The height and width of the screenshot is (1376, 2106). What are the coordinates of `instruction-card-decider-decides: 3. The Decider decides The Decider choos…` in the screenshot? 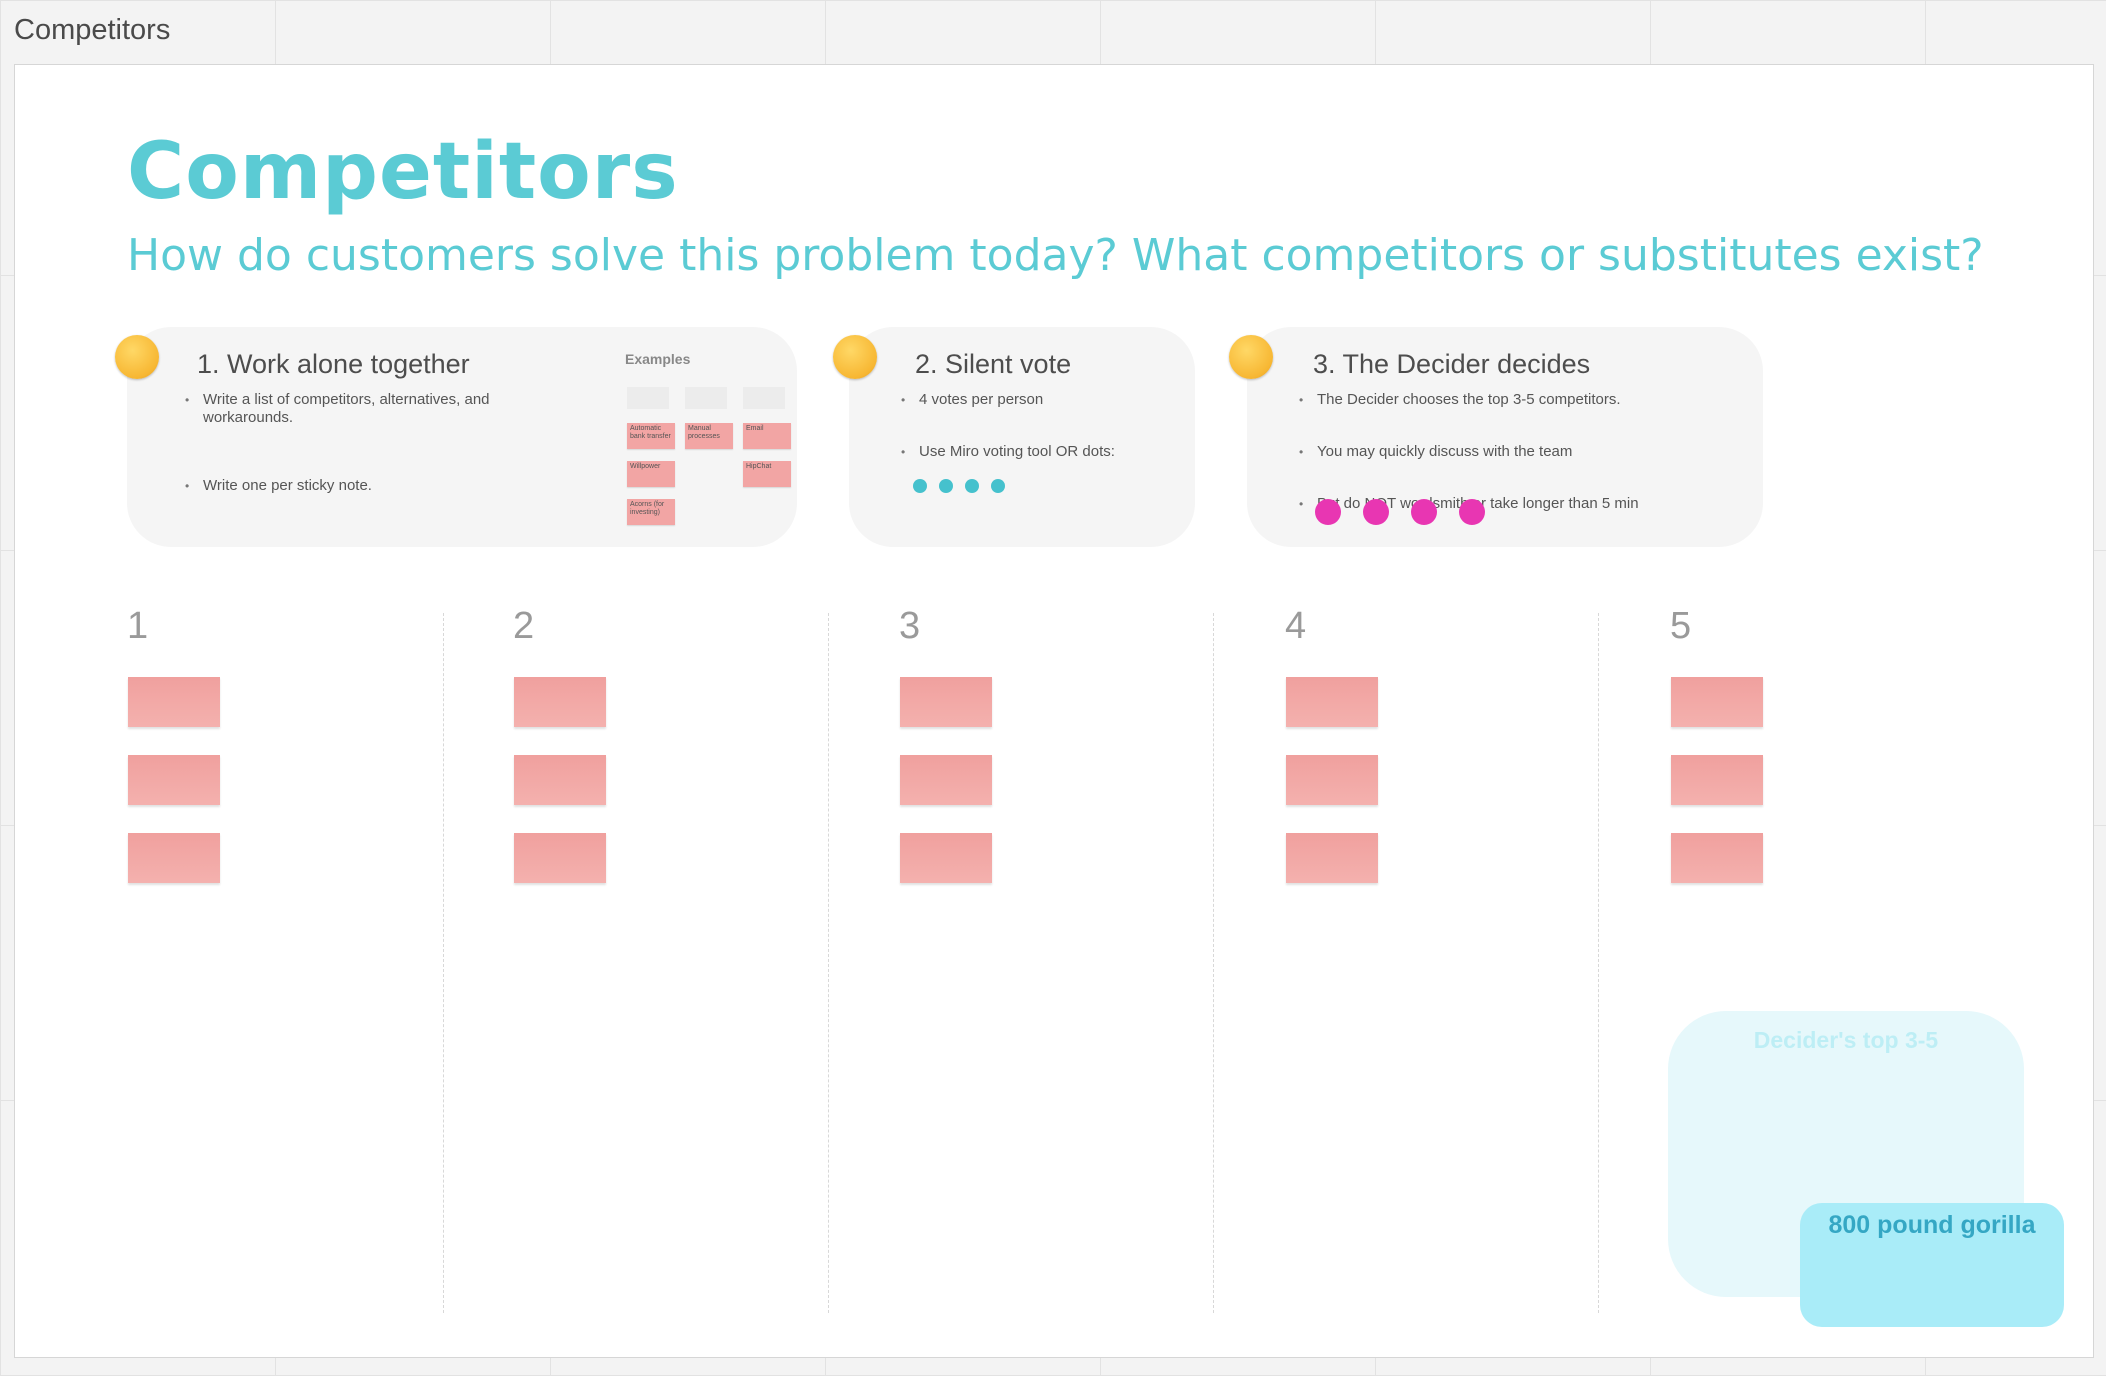 It's located at (1505, 437).